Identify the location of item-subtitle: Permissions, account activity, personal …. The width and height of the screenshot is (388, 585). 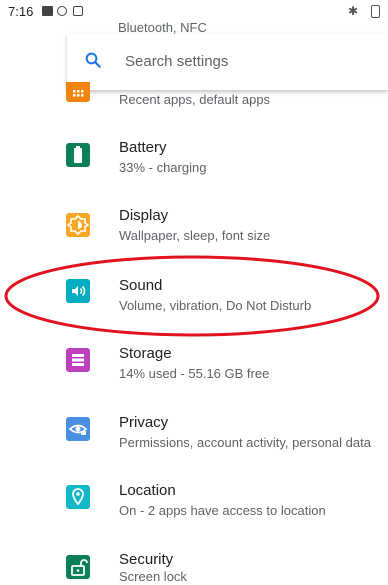
(245, 442).